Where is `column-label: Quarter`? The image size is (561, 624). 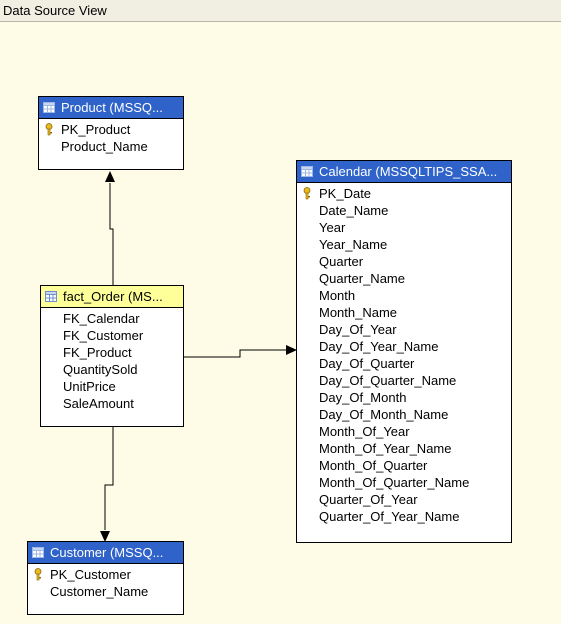 column-label: Quarter is located at coordinates (341, 261).